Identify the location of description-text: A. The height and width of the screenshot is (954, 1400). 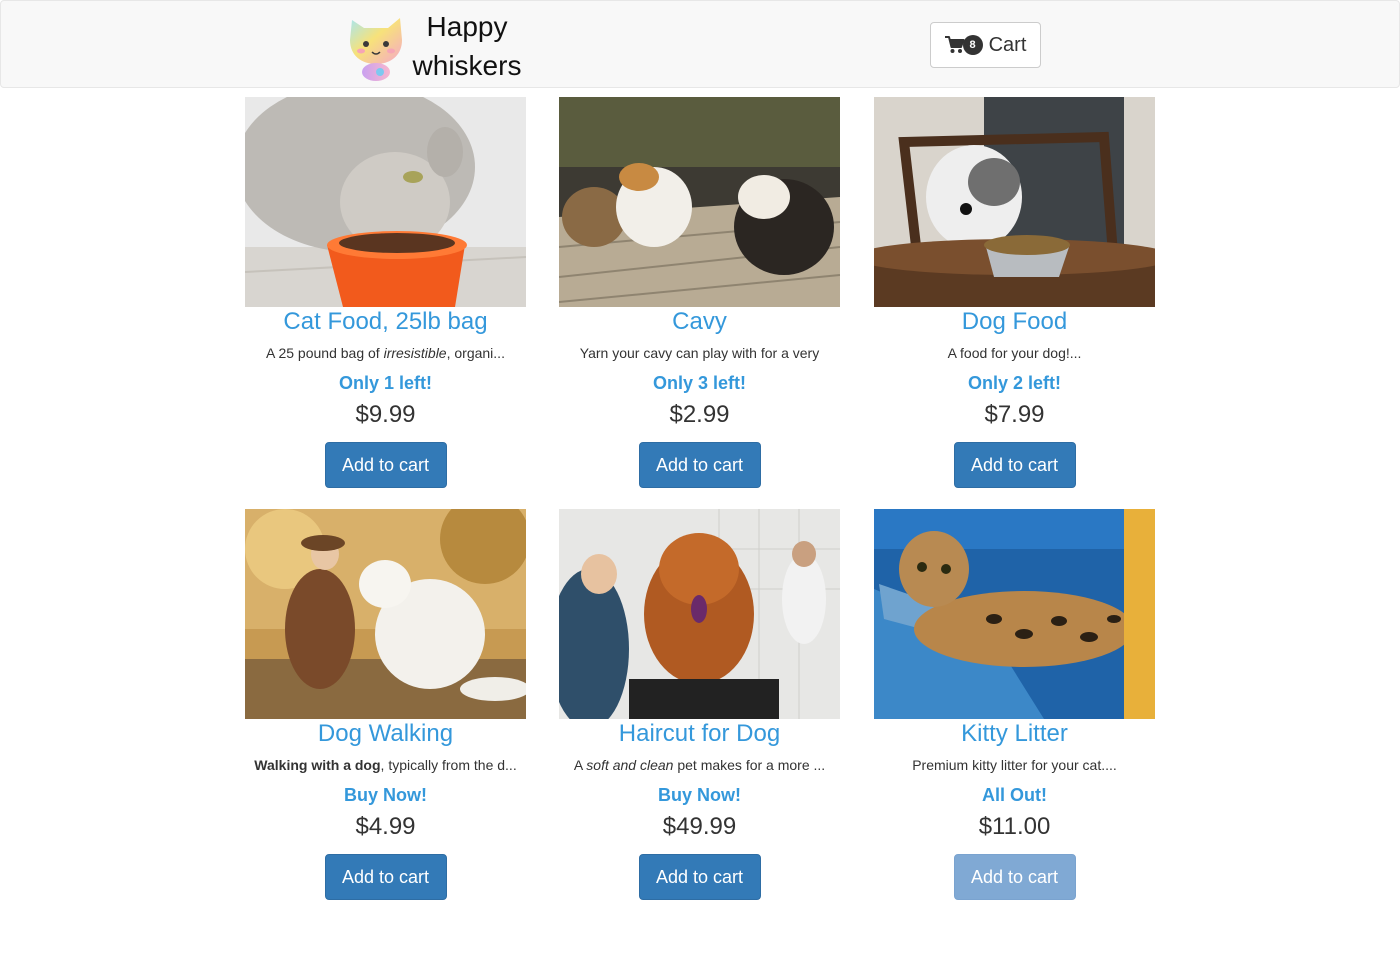
(580, 765).